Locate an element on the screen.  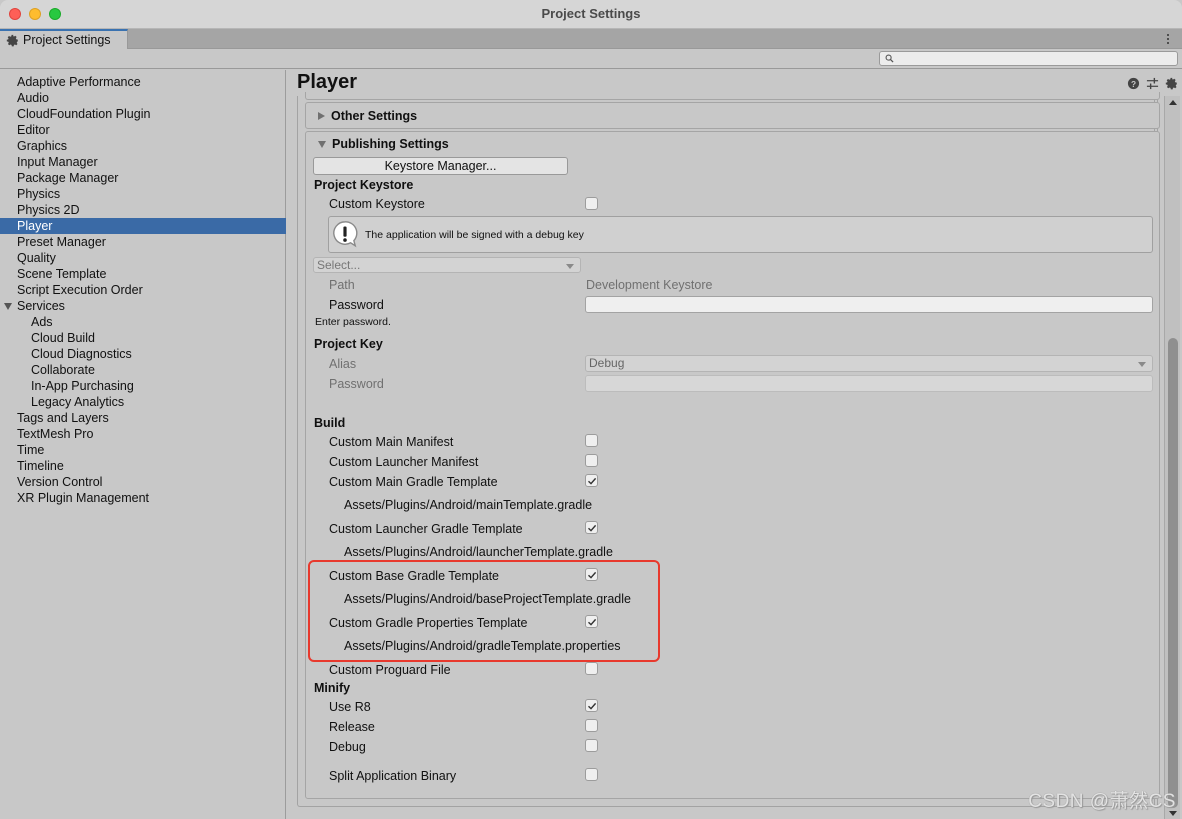
custom-main-manifest-checkbox is located at coordinates (591, 440).